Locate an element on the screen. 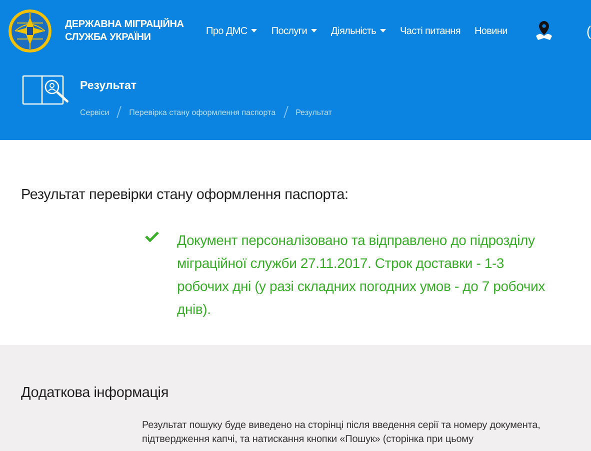 Image resolution: width=591 pixels, height=451 pixels. nav-link: Послуги is located at coordinates (294, 31).